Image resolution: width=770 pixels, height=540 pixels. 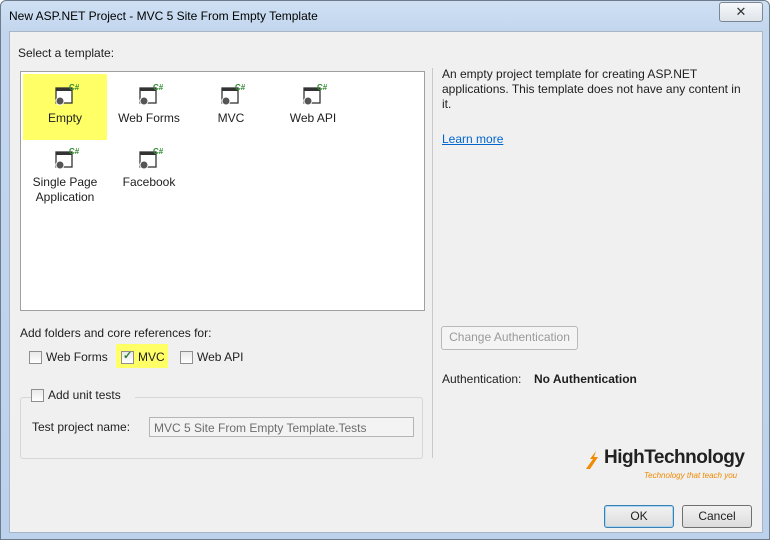 What do you see at coordinates (231, 118) in the screenshot?
I see `template-label: MVC` at bounding box center [231, 118].